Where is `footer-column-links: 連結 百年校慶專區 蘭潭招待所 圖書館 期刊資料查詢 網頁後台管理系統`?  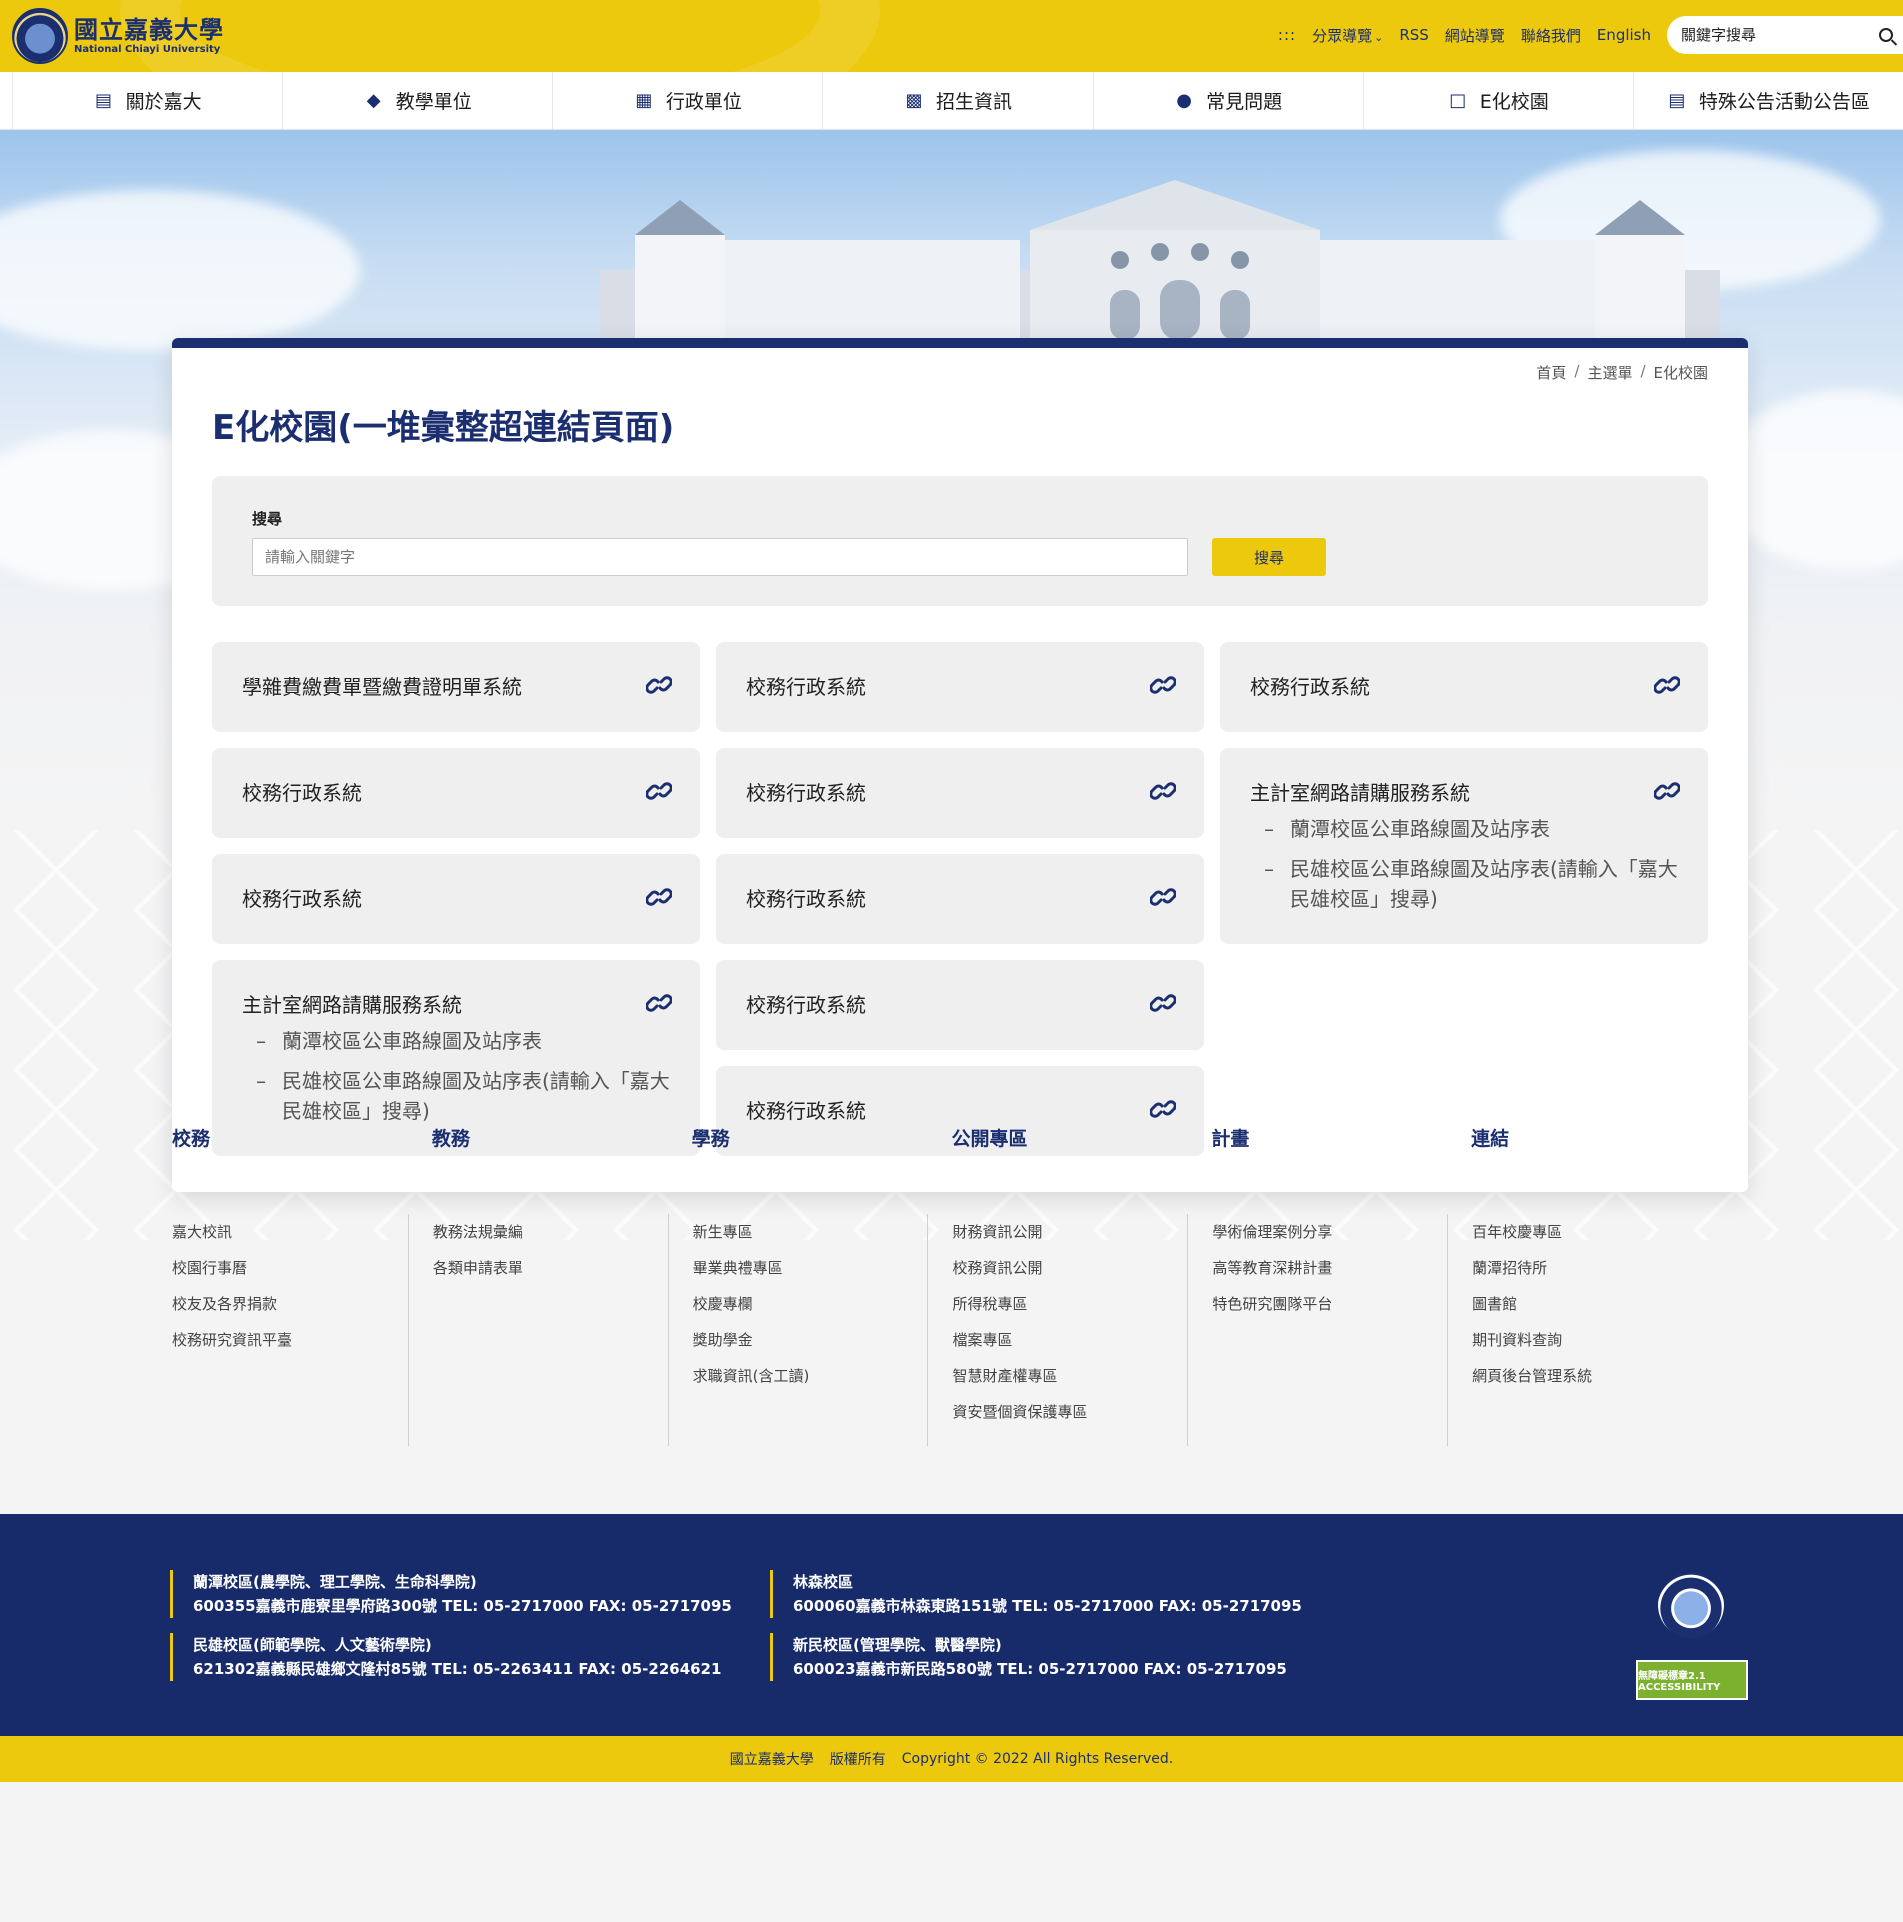 footer-column-links: 連結 百年校慶專區 蘭潭招待所 圖書館 期刊資料查詢 網頁後台管理系統 is located at coordinates (1589, 1321).